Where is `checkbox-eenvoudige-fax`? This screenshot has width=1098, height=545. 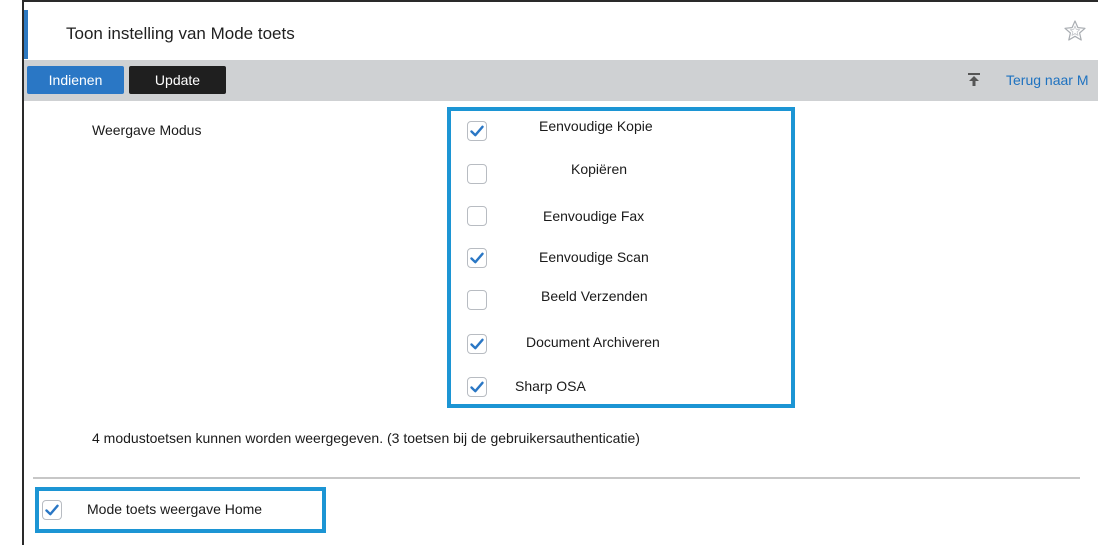 checkbox-eenvoudige-fax is located at coordinates (477, 216).